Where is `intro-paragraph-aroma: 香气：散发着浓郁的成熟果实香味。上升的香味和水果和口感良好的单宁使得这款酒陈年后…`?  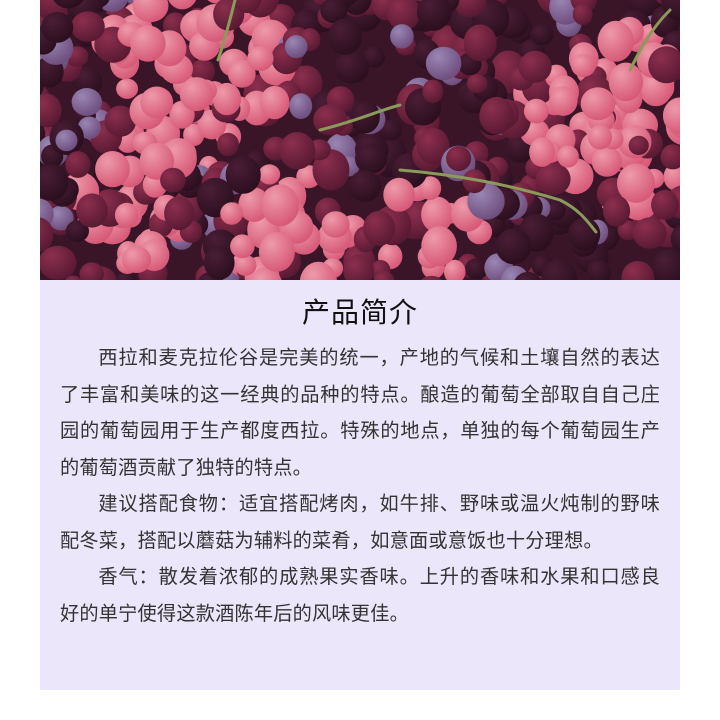 intro-paragraph-aroma: 香气：散发着浓郁的成熟果实香味。上升的香味和水果和口感良好的单宁使得这款酒陈年后… is located at coordinates (360, 595).